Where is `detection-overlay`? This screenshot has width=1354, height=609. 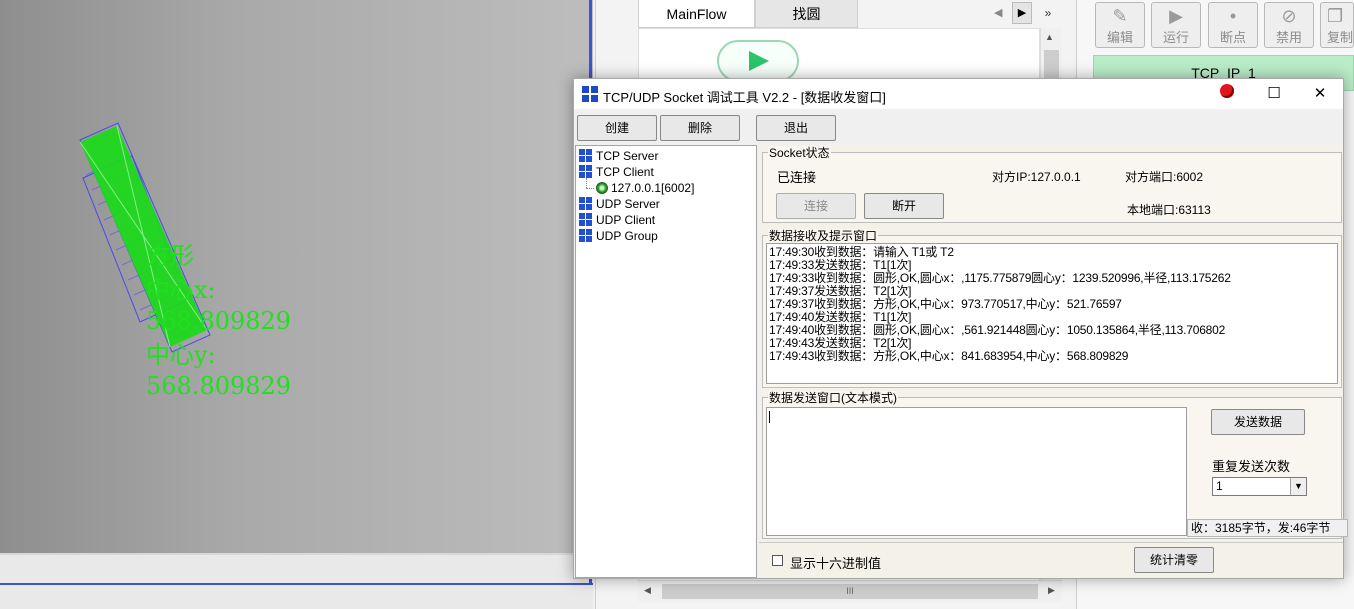 detection-overlay is located at coordinates (145, 237).